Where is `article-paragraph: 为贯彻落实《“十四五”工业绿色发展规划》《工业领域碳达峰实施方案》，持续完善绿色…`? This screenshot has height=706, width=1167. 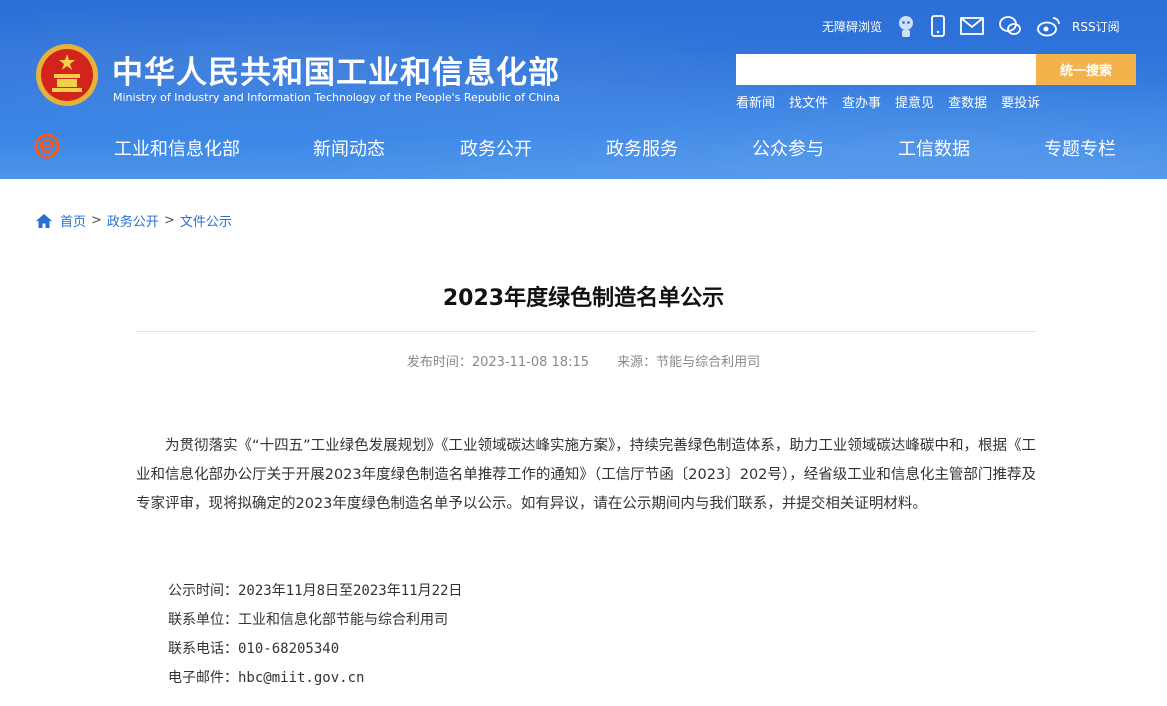
article-paragraph: 为贯彻落实《“十四五”工业绿色发展规划》《工业领域碳达峰实施方案》，持续完善绿色… is located at coordinates (586, 475).